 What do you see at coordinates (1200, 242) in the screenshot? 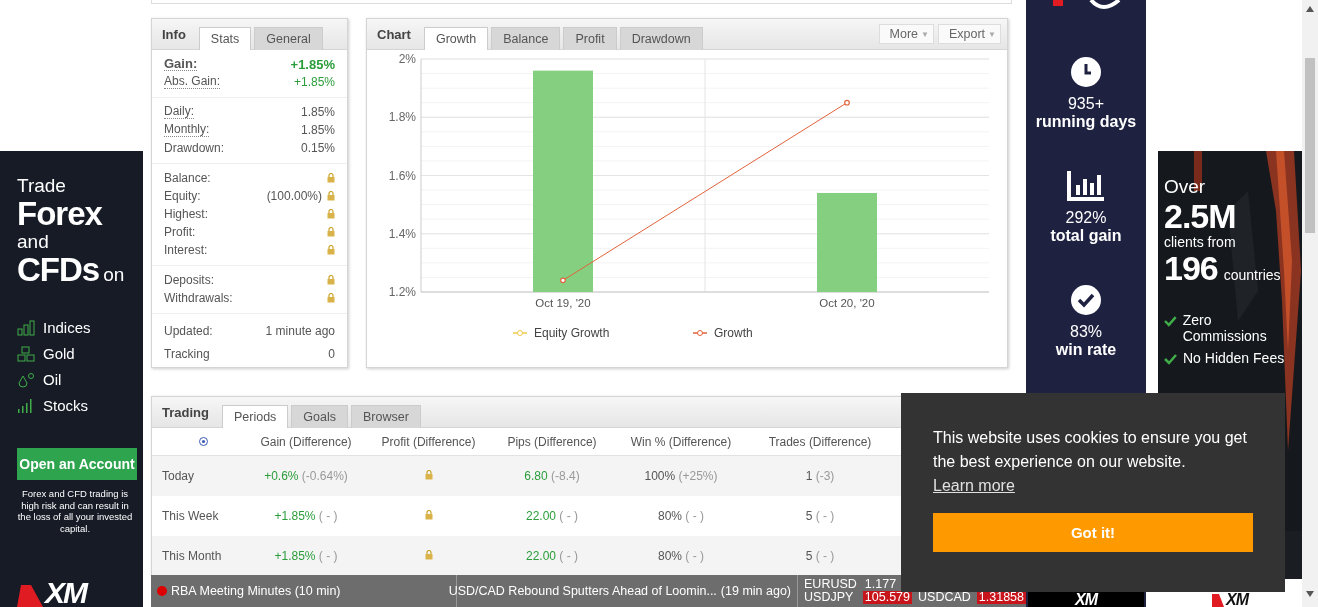
I see `ad-headline: clients from` at bounding box center [1200, 242].